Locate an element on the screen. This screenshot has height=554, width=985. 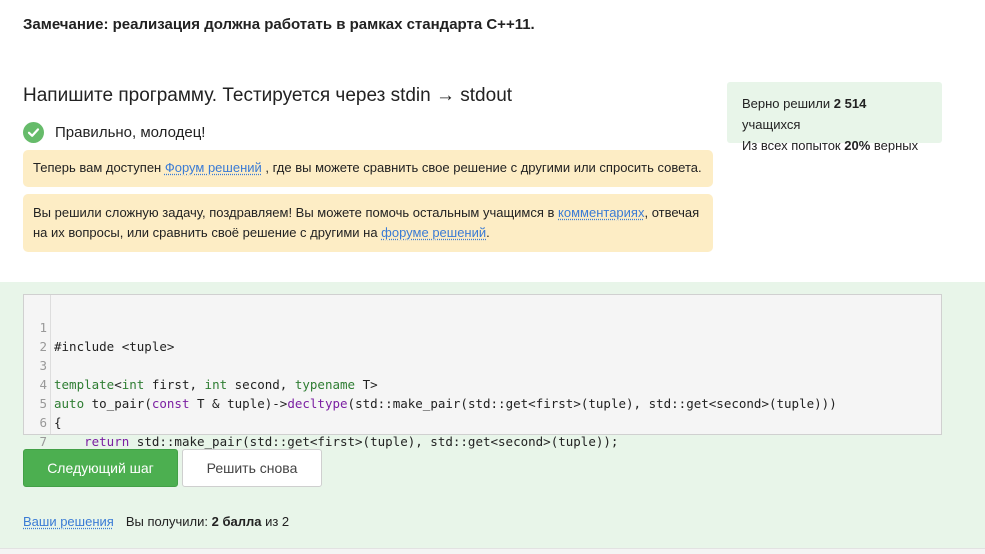
next-step-button: Следующий шаг is located at coordinates (100, 468).